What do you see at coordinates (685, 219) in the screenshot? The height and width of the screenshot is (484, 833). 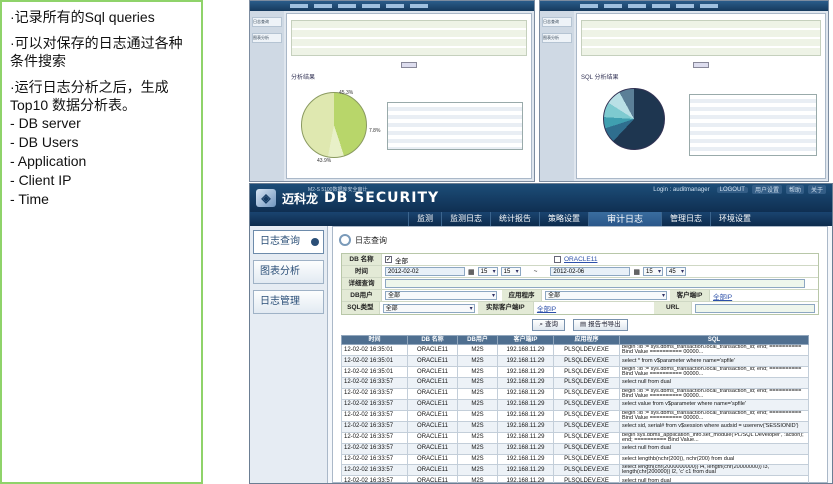 I see `nav-admin-log: 管理日志` at bounding box center [685, 219].